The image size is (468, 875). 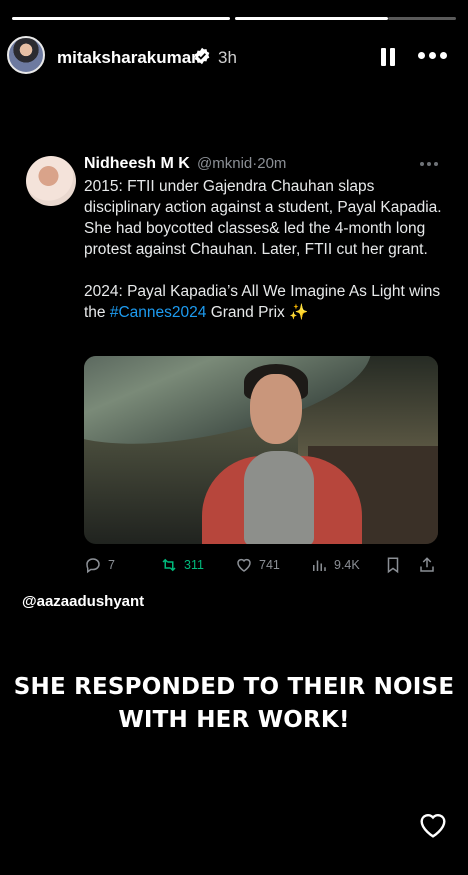 I want to click on mention-sticker: @aazaadushyant, so click(x=83, y=601).